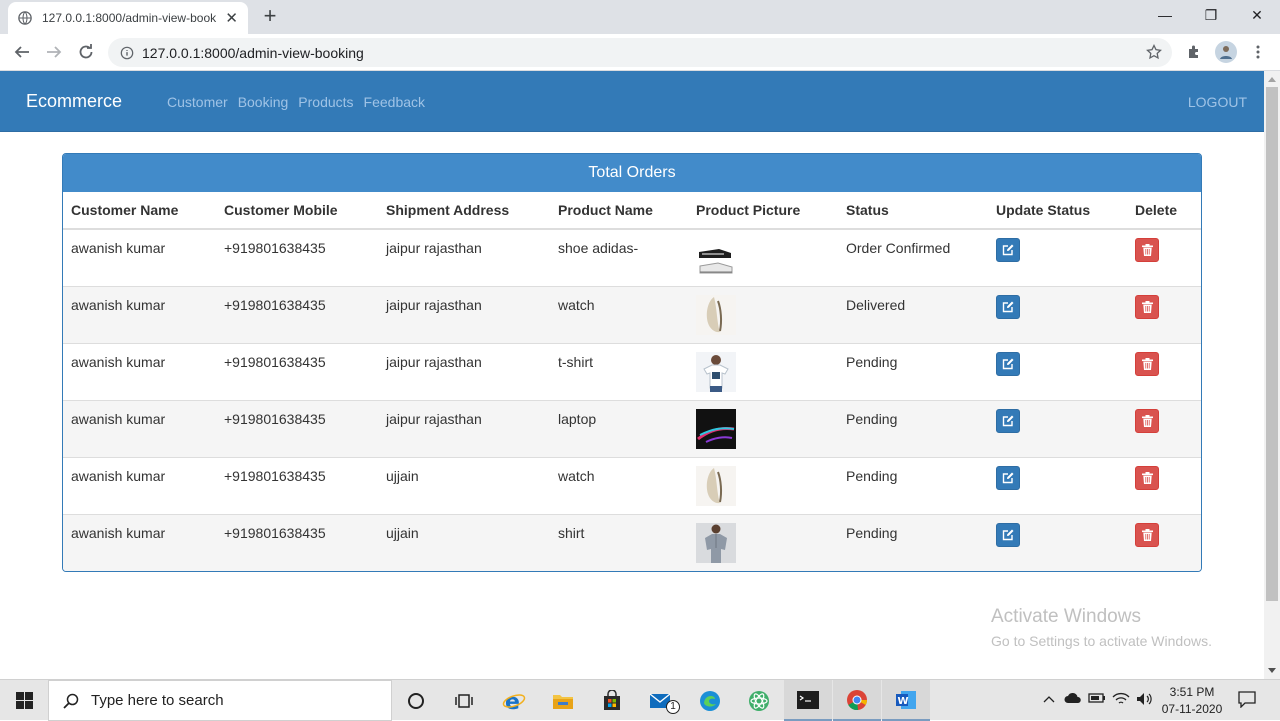 The image size is (1280, 721). What do you see at coordinates (74, 101) in the screenshot?
I see `brand-logo: Ecommerce` at bounding box center [74, 101].